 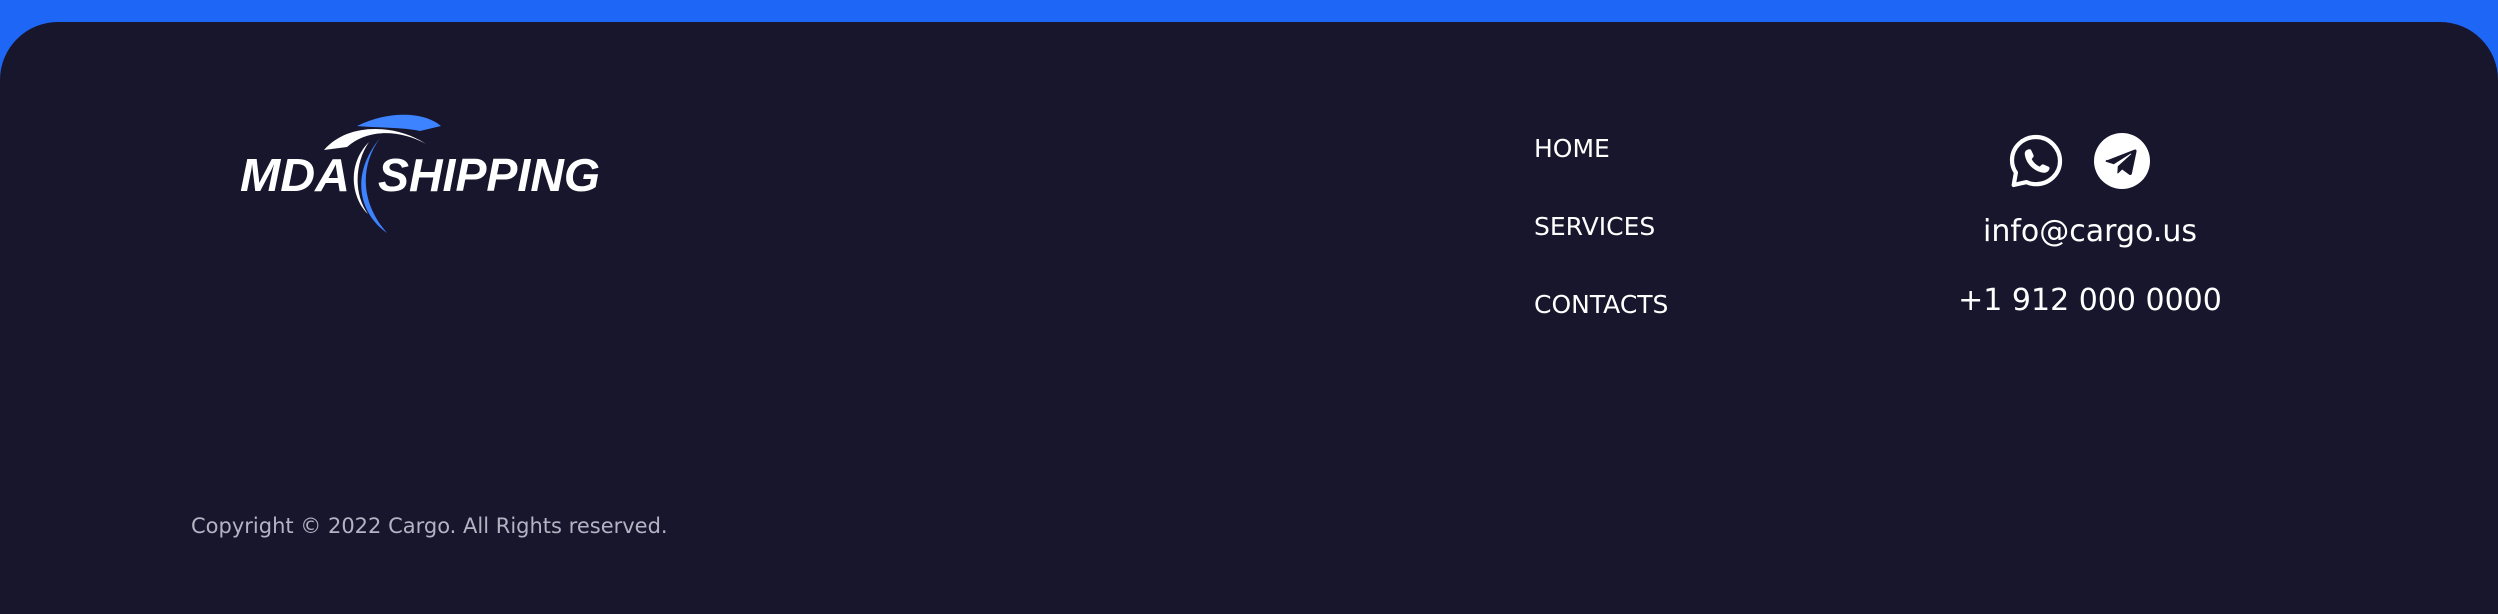 I want to click on whatsapp-icon, so click(x=2036, y=161).